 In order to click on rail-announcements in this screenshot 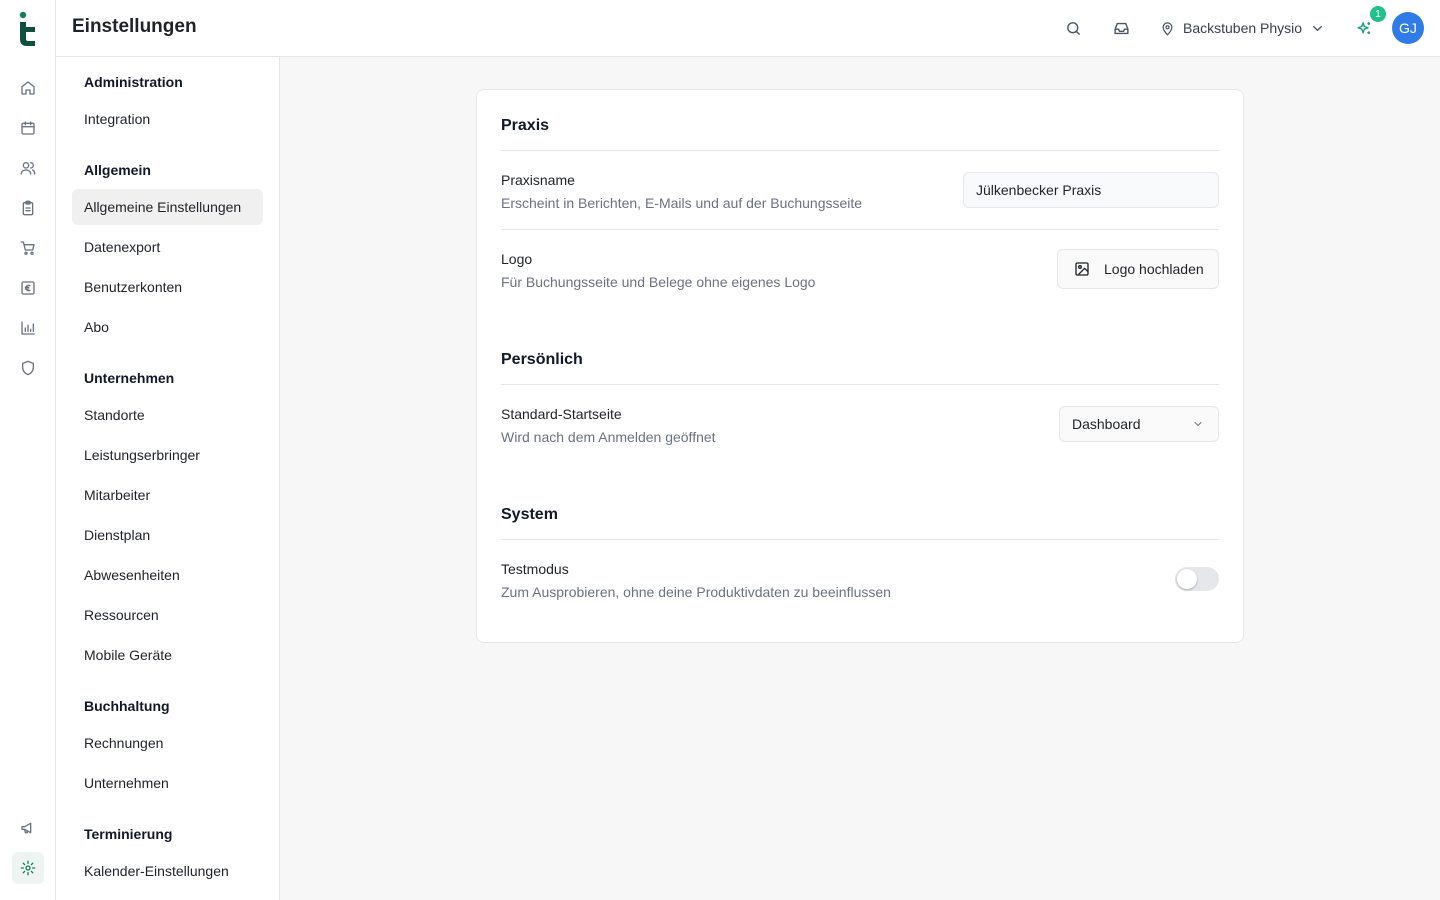, I will do `click(28, 828)`.